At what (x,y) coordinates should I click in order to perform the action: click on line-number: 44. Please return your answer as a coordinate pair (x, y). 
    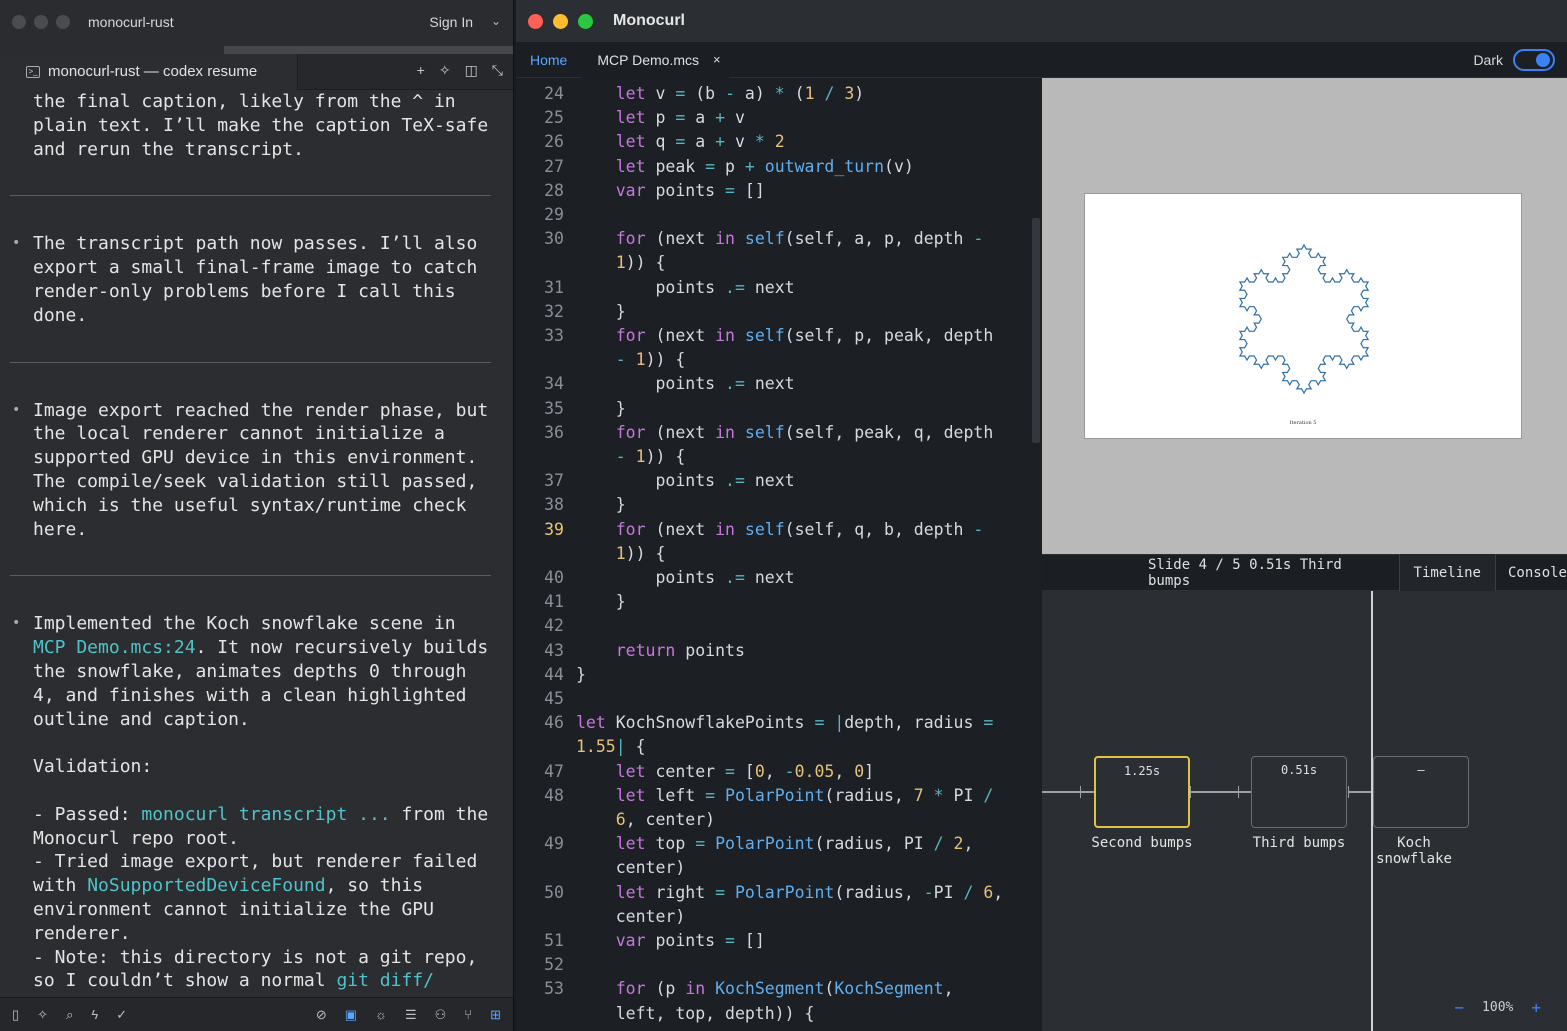
    Looking at the image, I should click on (554, 674).